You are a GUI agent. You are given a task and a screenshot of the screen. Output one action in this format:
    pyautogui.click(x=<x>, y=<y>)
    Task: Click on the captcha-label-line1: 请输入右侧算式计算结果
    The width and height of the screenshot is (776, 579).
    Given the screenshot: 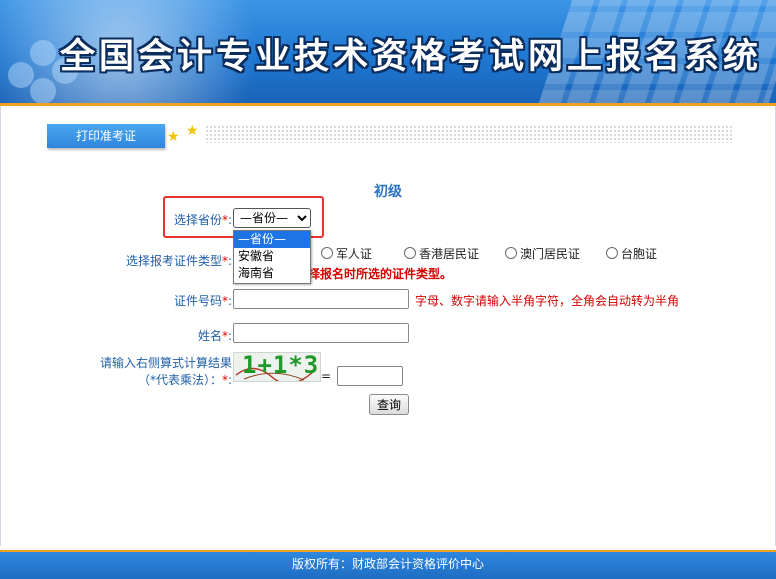 What is the action you would take?
    pyautogui.click(x=165, y=363)
    